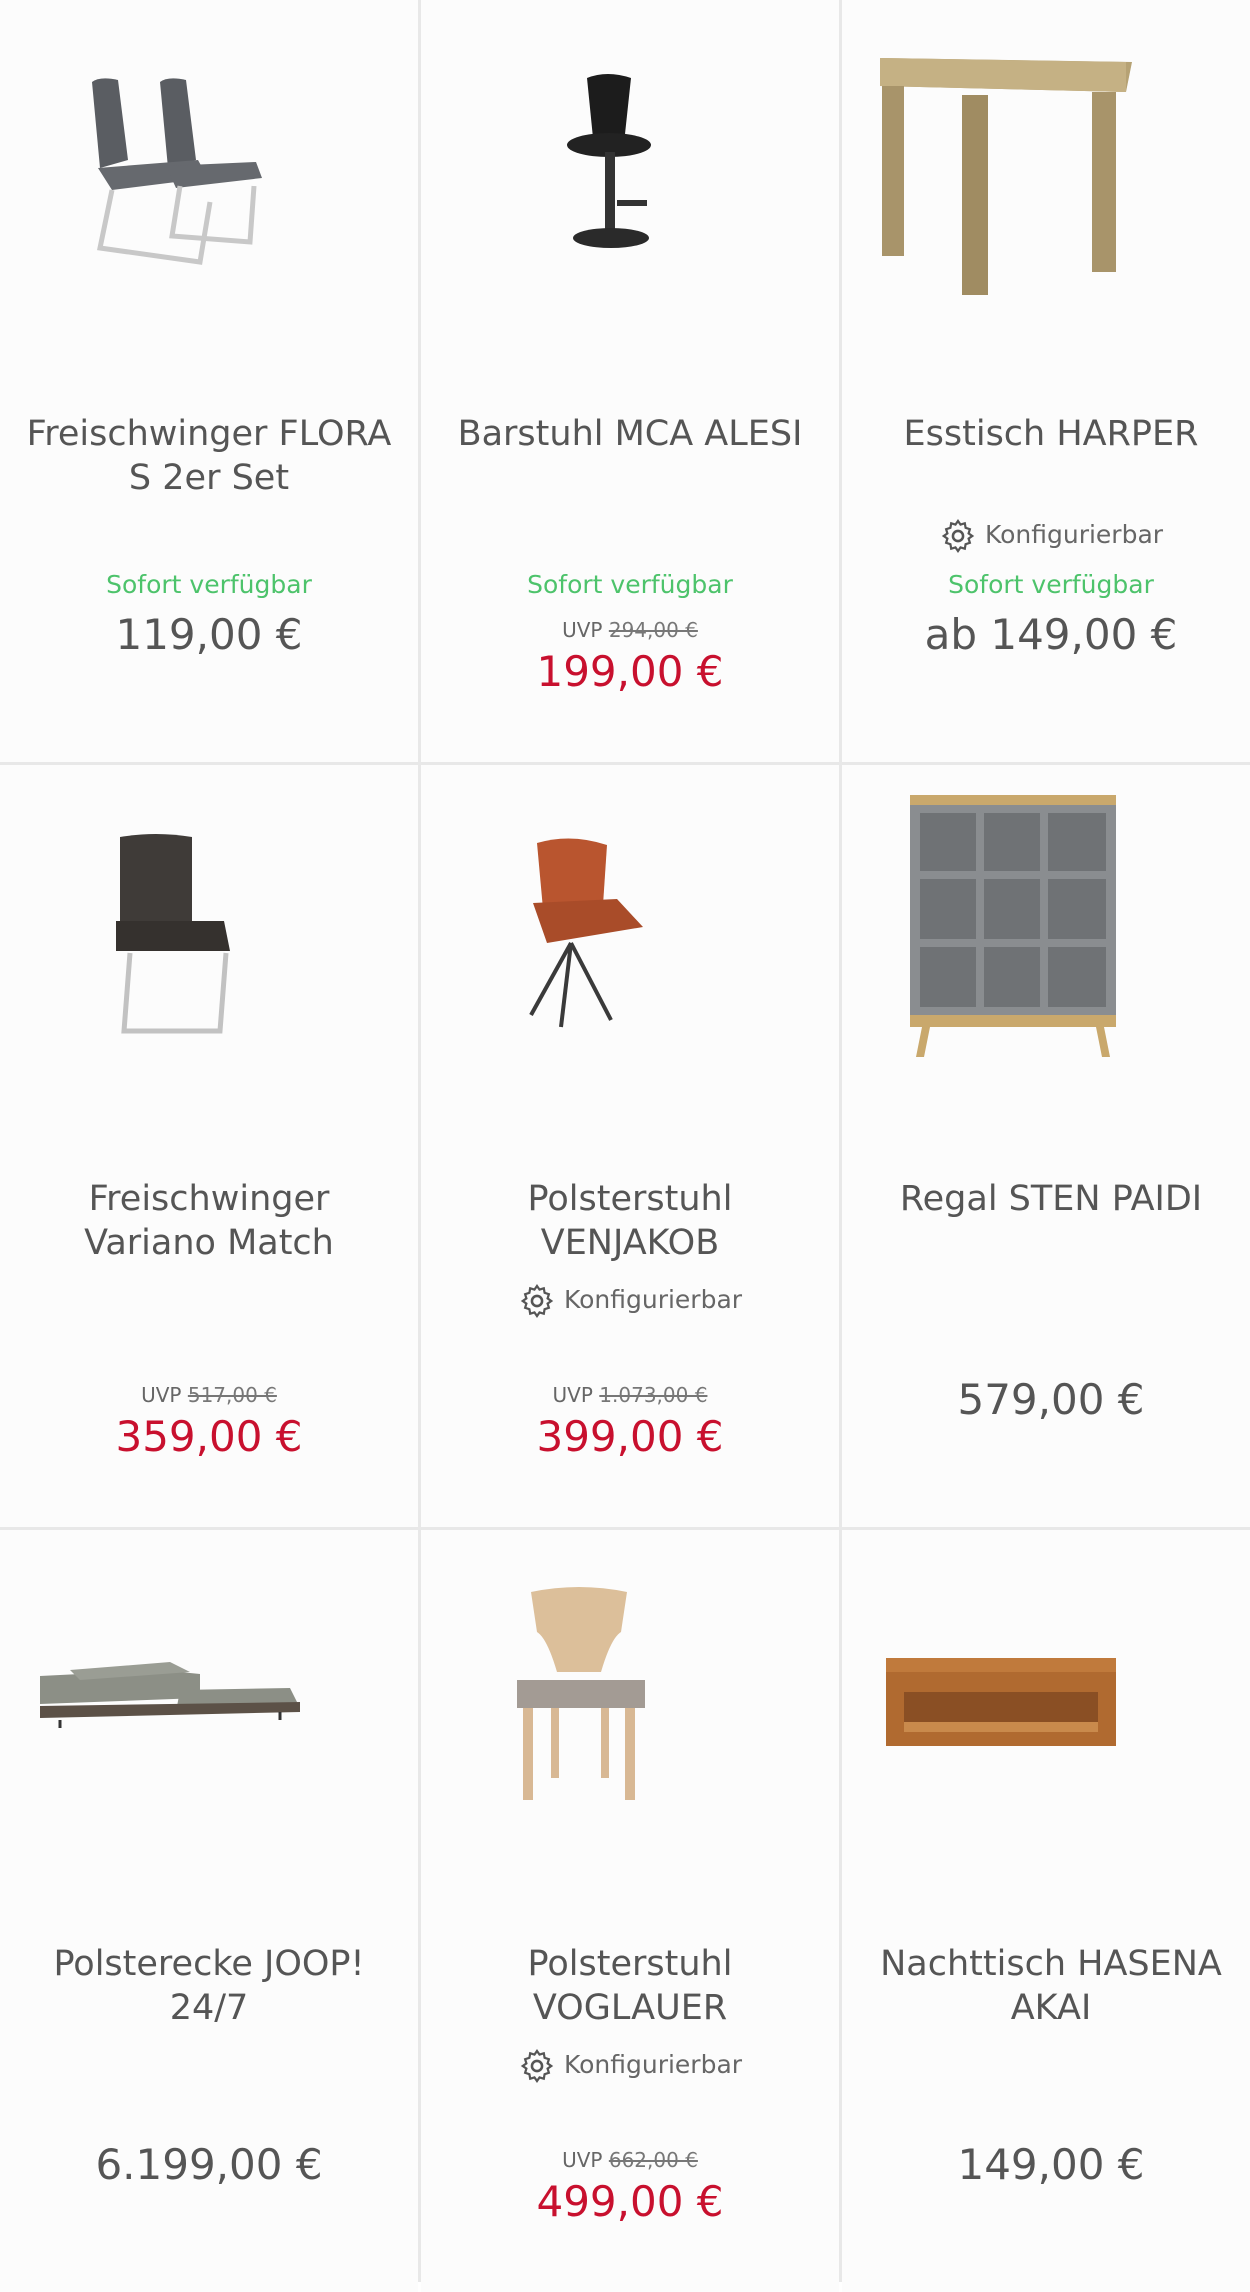  What do you see at coordinates (630, 1221) in the screenshot?
I see `product-title: Polsterstuhl VENJAKOB` at bounding box center [630, 1221].